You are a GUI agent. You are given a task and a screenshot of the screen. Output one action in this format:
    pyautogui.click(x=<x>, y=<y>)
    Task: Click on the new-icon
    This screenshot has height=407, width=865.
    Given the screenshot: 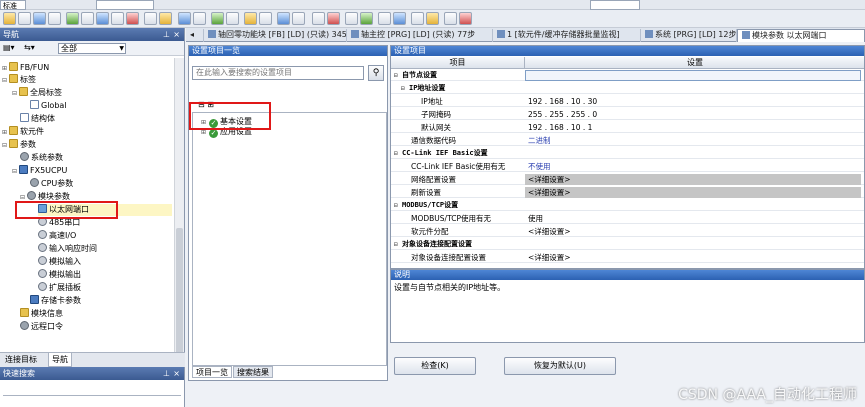 What is the action you would take?
    pyautogui.click(x=9, y=18)
    